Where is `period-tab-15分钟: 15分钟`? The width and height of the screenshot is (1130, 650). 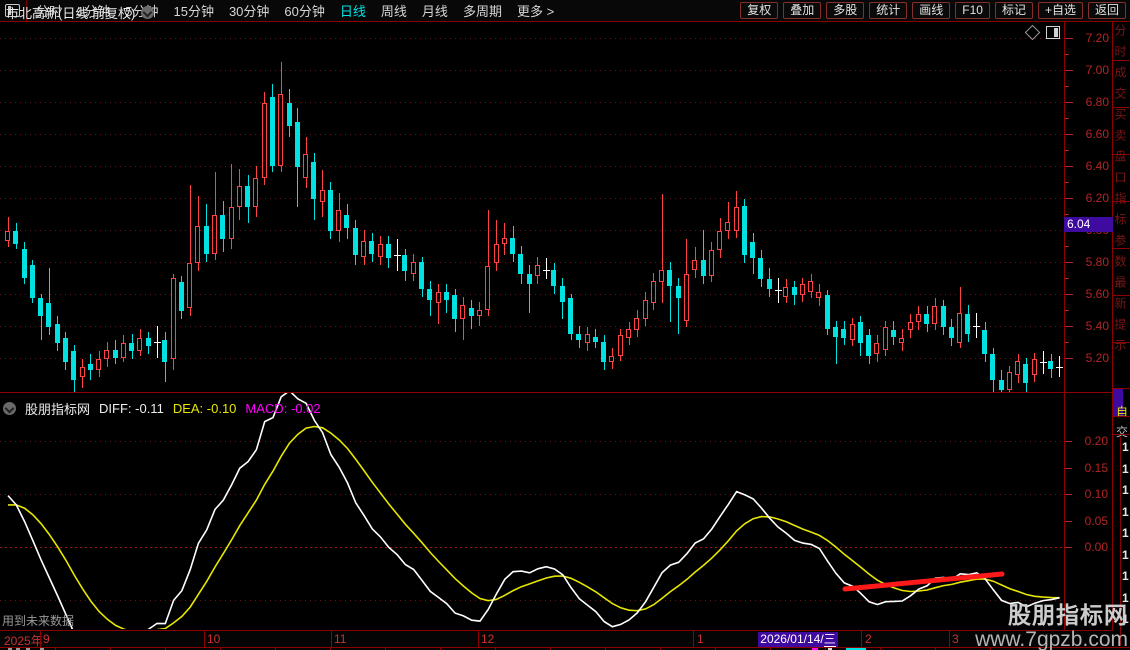
period-tab-15分钟: 15分钟 is located at coordinates (193, 10).